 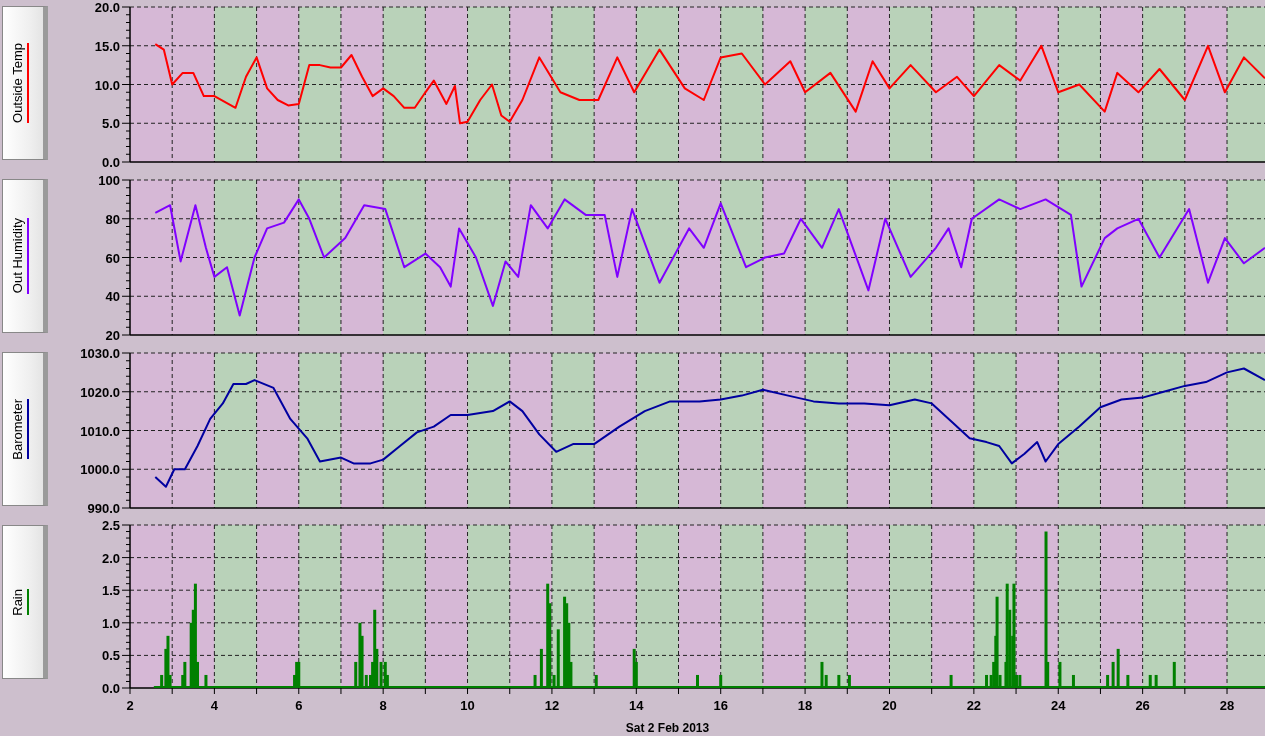 I want to click on x-tick-label: 26, so click(x=1142, y=705).